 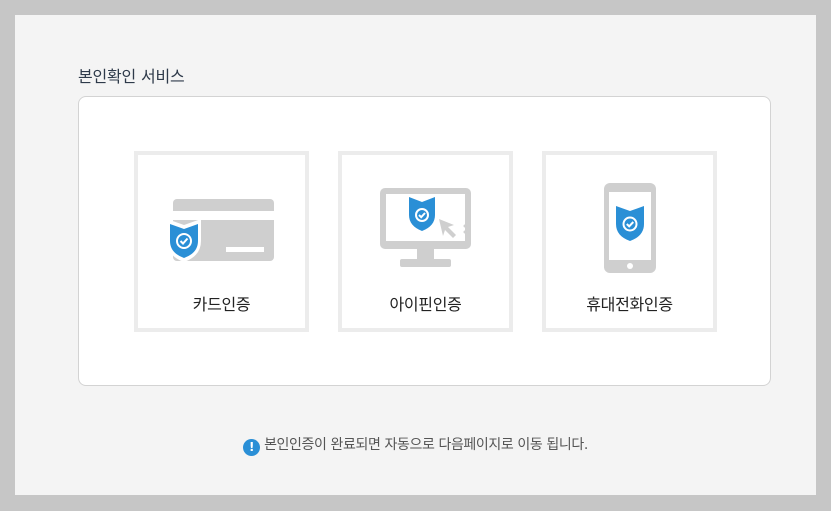 What do you see at coordinates (131, 76) in the screenshot?
I see `section-title: 본인확인 서비스` at bounding box center [131, 76].